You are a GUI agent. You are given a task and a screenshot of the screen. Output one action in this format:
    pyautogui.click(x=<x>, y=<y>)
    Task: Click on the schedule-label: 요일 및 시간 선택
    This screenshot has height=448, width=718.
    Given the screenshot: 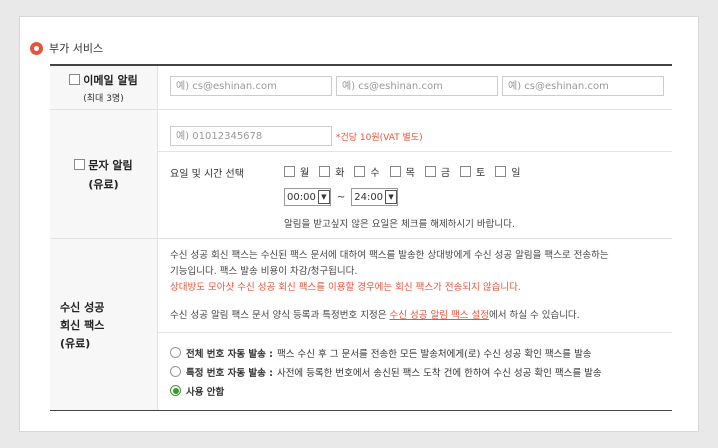 What is the action you would take?
    pyautogui.click(x=207, y=174)
    